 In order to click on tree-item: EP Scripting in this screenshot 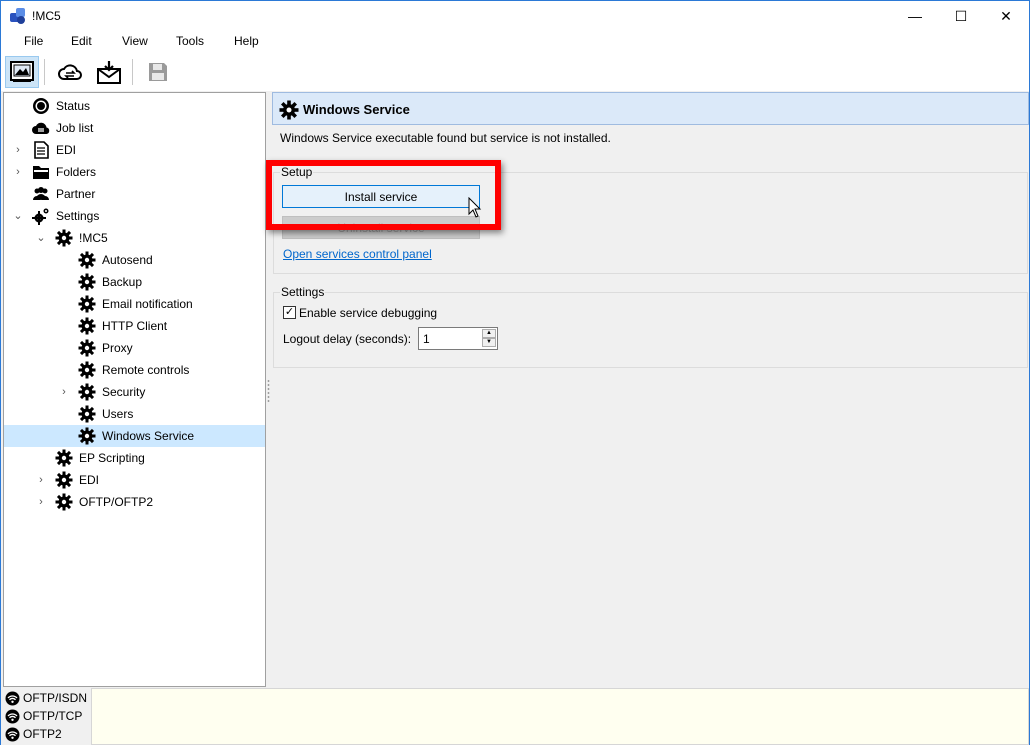, I will do `click(134, 458)`.